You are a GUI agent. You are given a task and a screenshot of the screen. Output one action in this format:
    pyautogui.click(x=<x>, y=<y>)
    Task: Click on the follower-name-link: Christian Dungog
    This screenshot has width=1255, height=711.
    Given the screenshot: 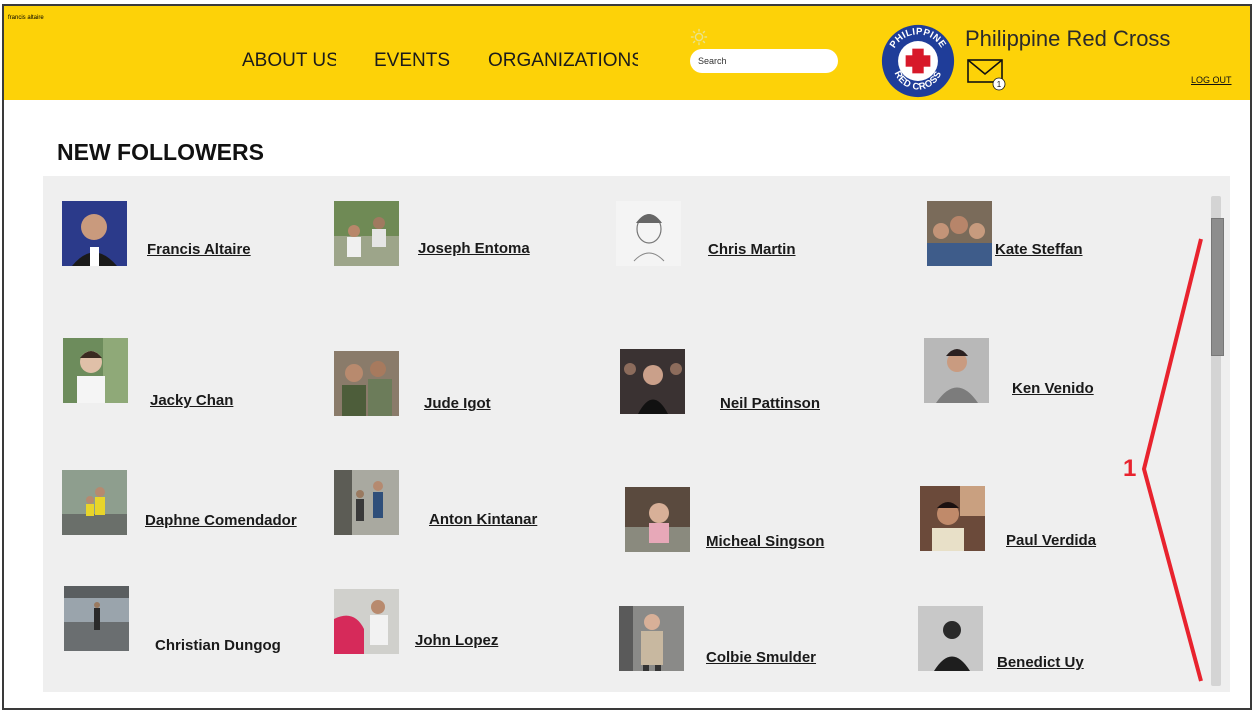 What is the action you would take?
    pyautogui.click(x=218, y=645)
    